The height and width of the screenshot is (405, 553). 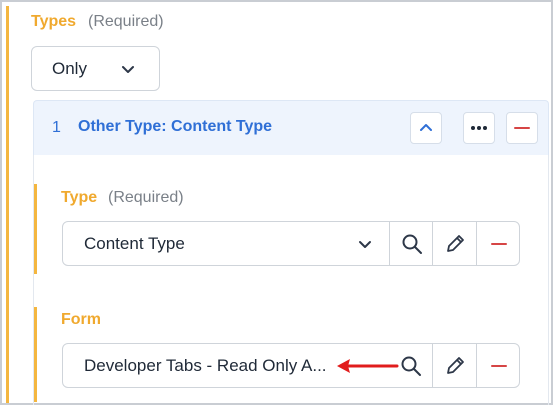 I want to click on form-edit-button, so click(x=454, y=365).